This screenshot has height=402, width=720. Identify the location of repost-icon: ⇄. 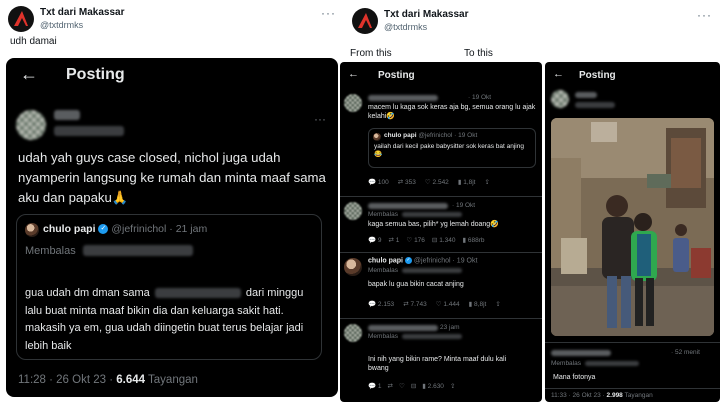
(390, 386).